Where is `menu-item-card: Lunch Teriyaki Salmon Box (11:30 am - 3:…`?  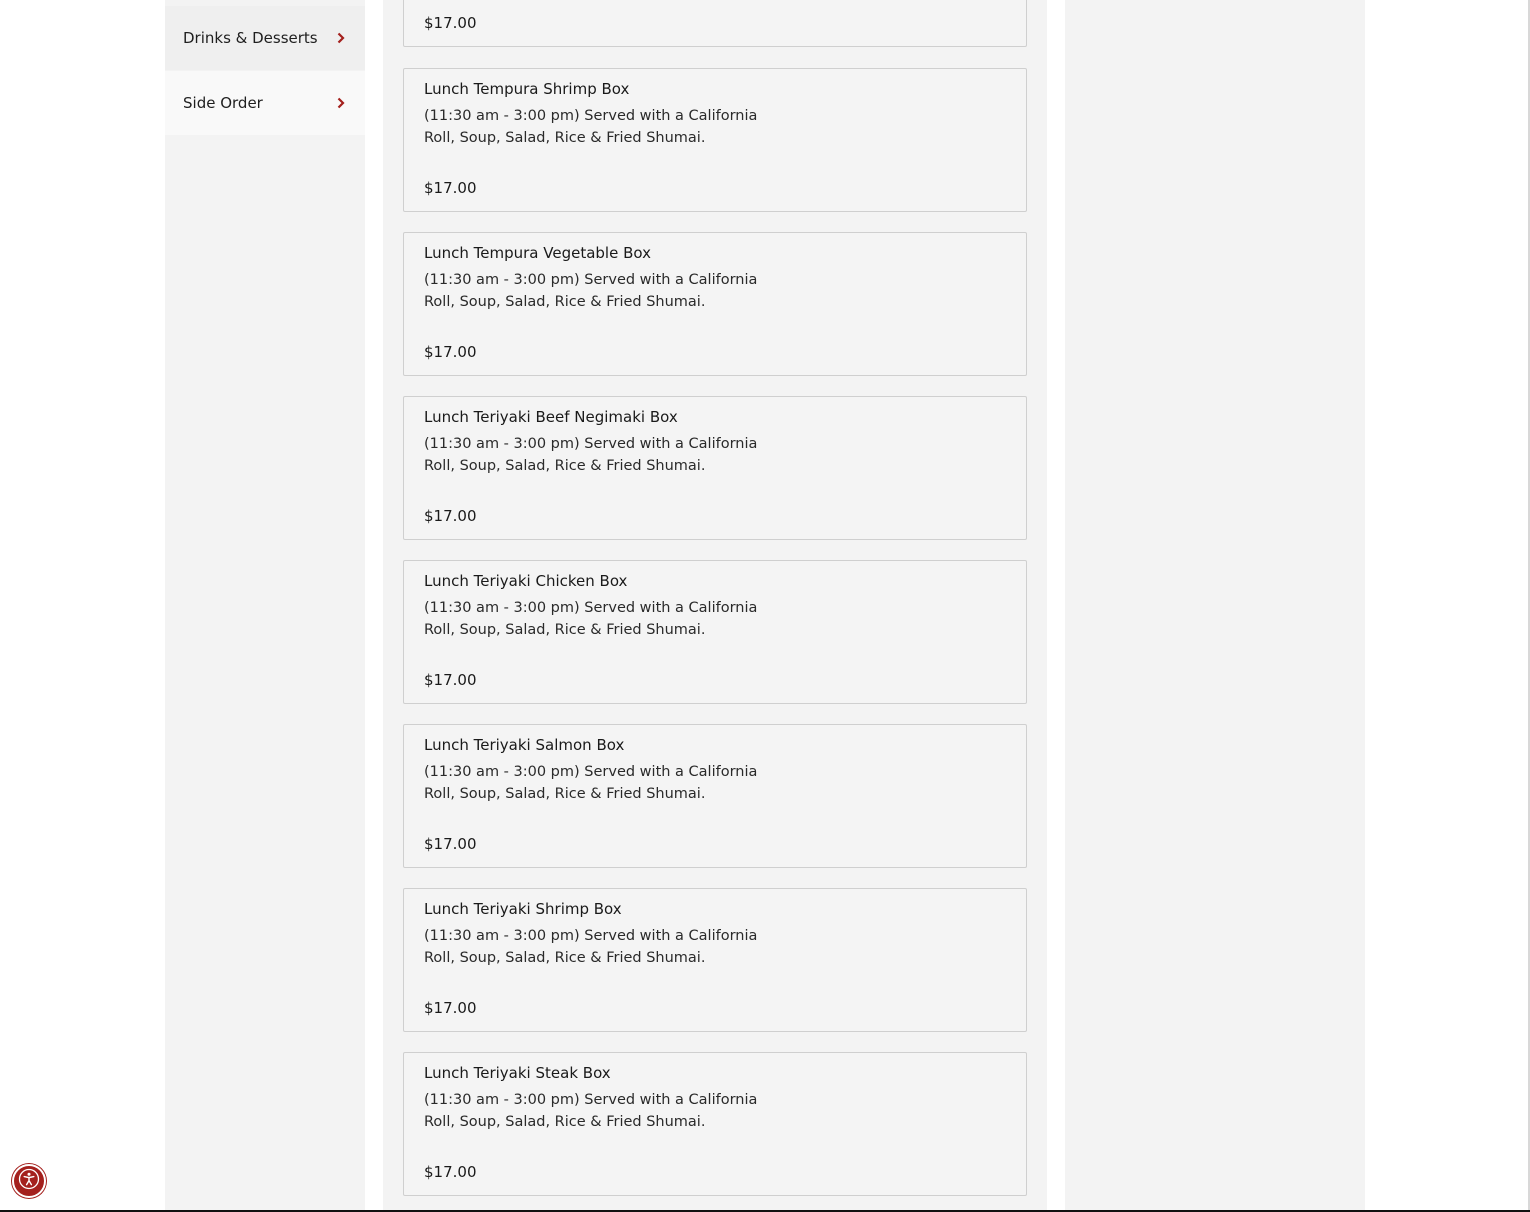
menu-item-card: Lunch Teriyaki Salmon Box (11:30 am - 3:… is located at coordinates (715, 796).